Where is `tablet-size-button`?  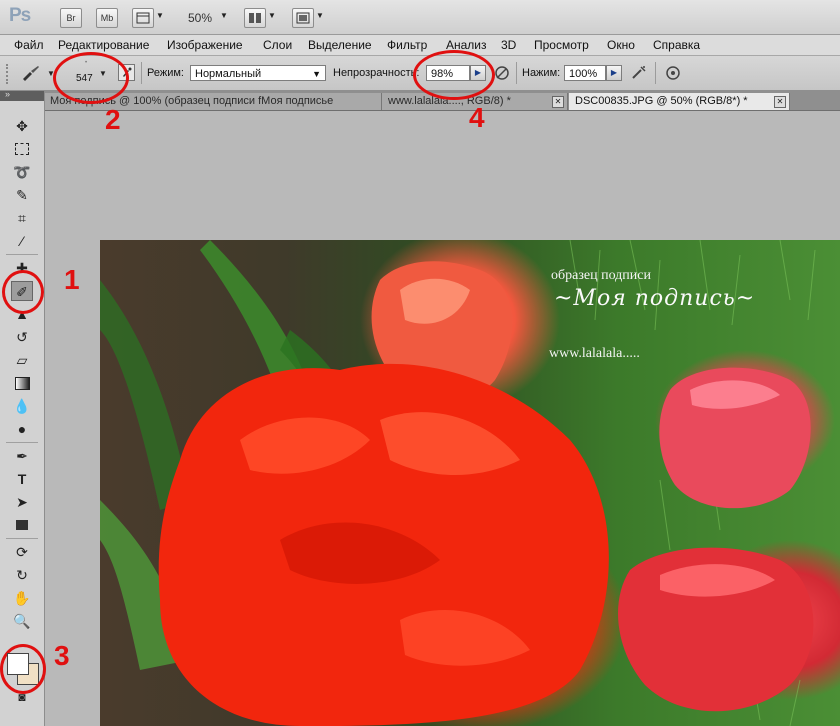 tablet-size-button is located at coordinates (673, 74).